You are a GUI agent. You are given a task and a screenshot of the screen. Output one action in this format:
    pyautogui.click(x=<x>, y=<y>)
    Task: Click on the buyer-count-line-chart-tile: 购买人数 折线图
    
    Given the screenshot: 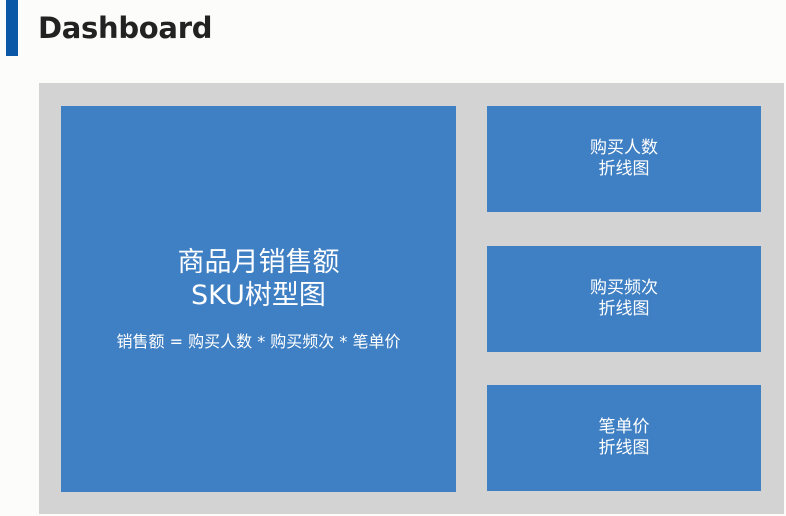 What is the action you would take?
    pyautogui.click(x=624, y=159)
    